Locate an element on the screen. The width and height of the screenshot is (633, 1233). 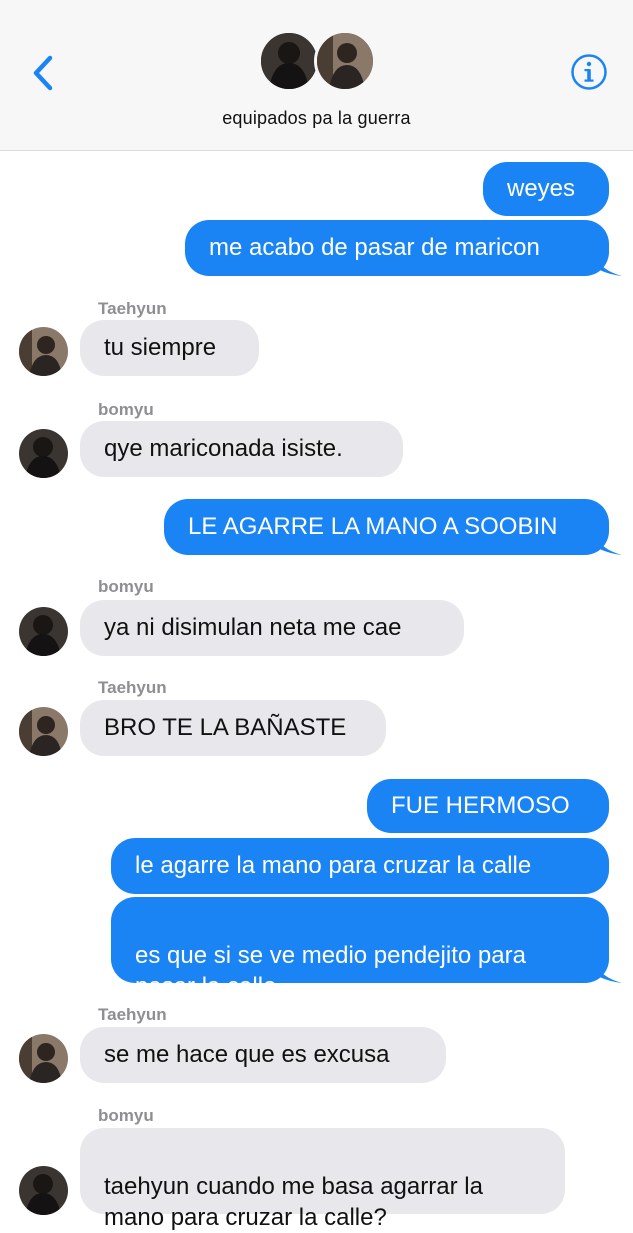
info-button is located at coordinates (589, 72).